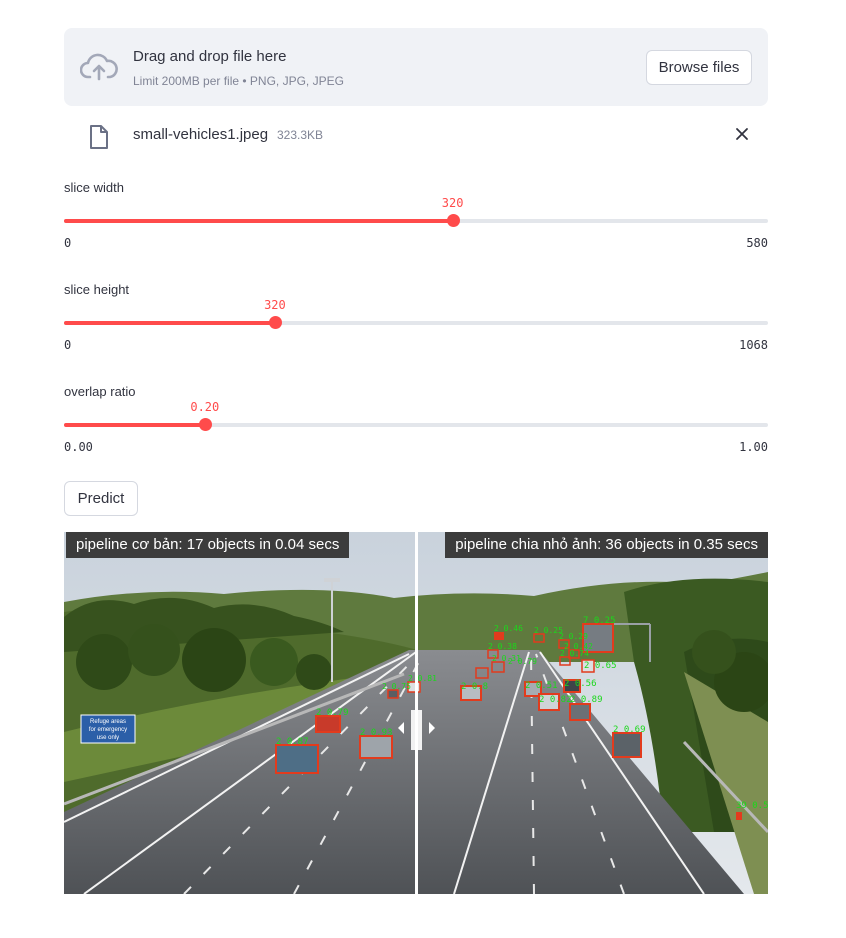 This screenshot has height=938, width=846. What do you see at coordinates (753, 447) in the screenshot?
I see `slider-max: 1.00` at bounding box center [753, 447].